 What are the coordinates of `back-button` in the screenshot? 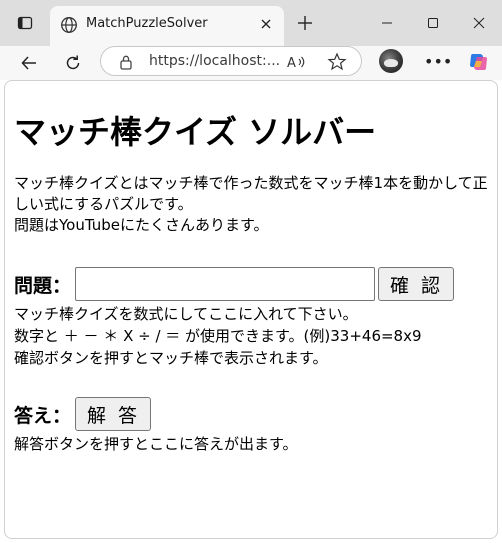 It's located at (29, 63).